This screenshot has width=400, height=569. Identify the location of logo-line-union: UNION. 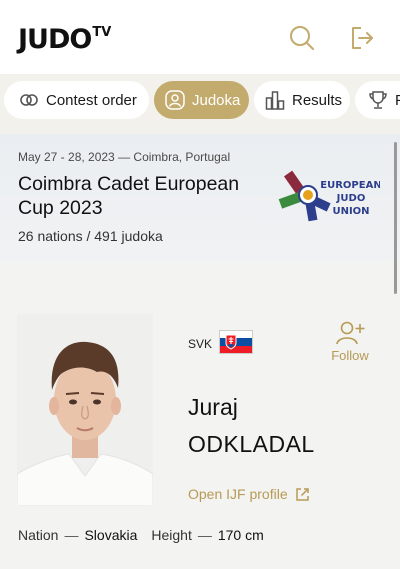
(350, 211).